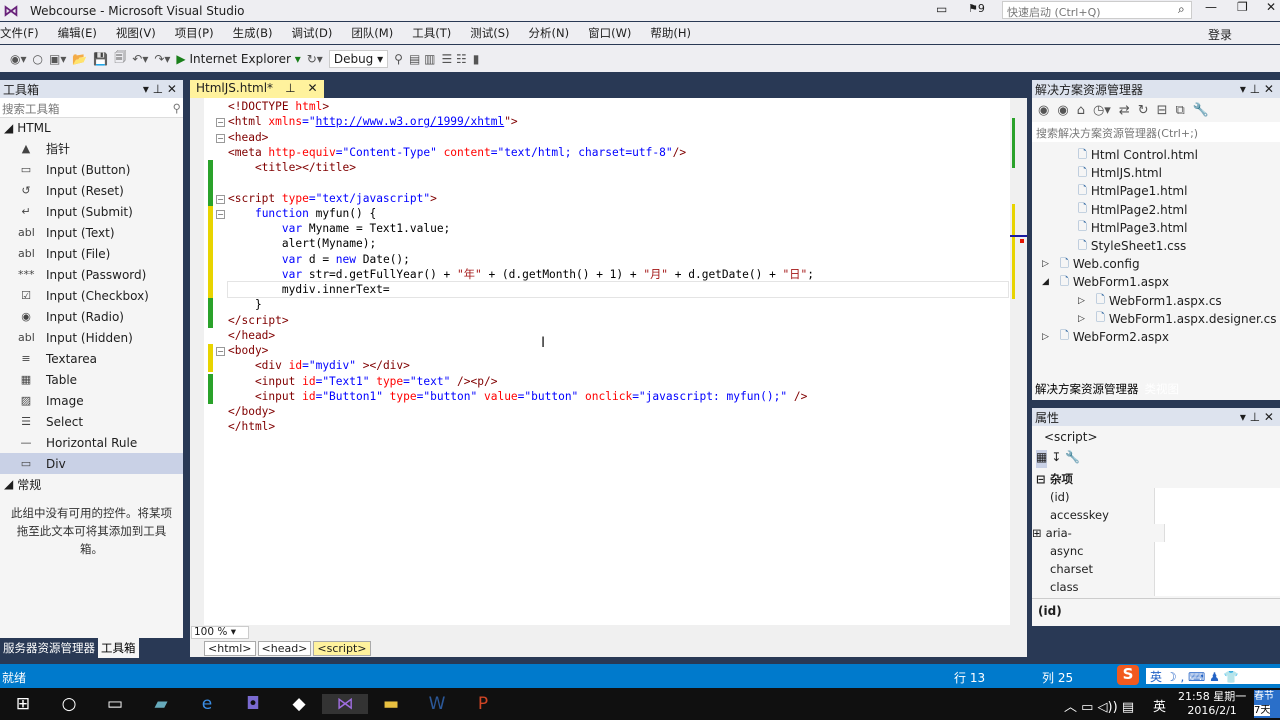  What do you see at coordinates (299, 704) in the screenshot?
I see `app-icon: ◆` at bounding box center [299, 704].